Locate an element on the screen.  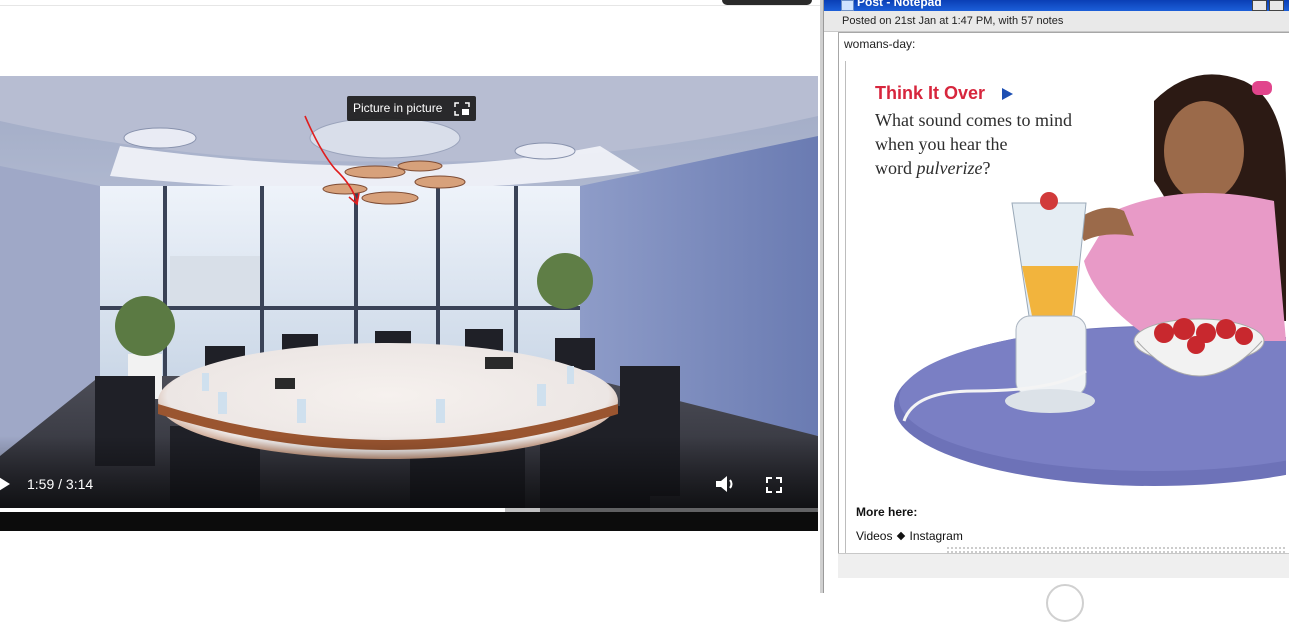
question-suffix: ? is located at coordinates (986, 168).